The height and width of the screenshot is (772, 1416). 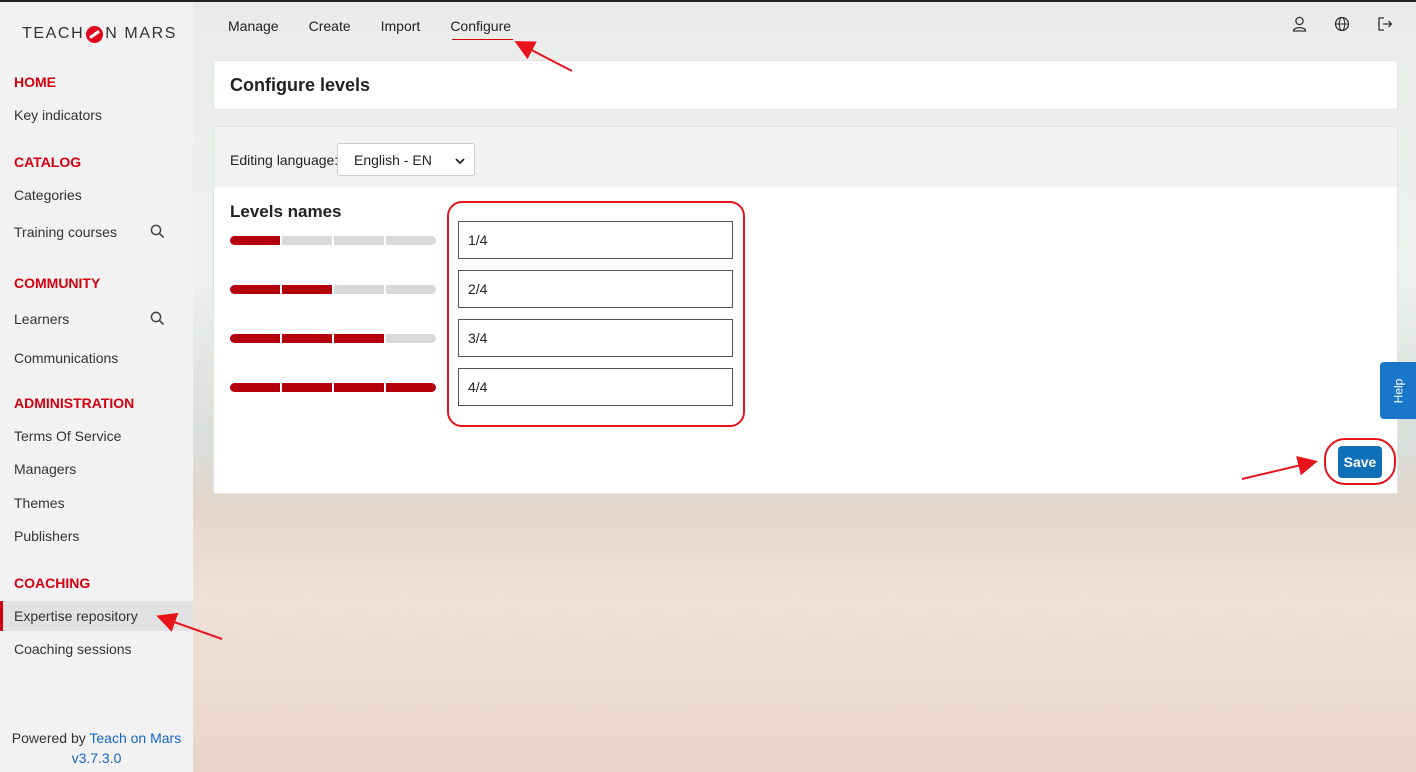 I want to click on teach-on-mars-link: Teach on Mars, so click(x=135, y=738).